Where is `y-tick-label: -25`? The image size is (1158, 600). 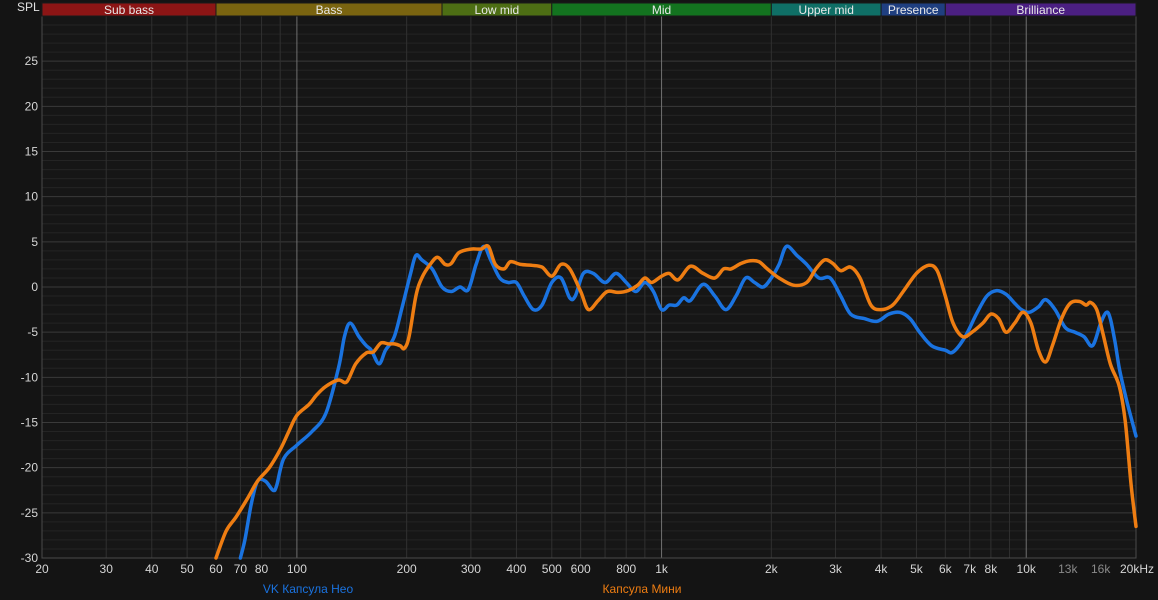
y-tick-label: -25 is located at coordinates (30, 513).